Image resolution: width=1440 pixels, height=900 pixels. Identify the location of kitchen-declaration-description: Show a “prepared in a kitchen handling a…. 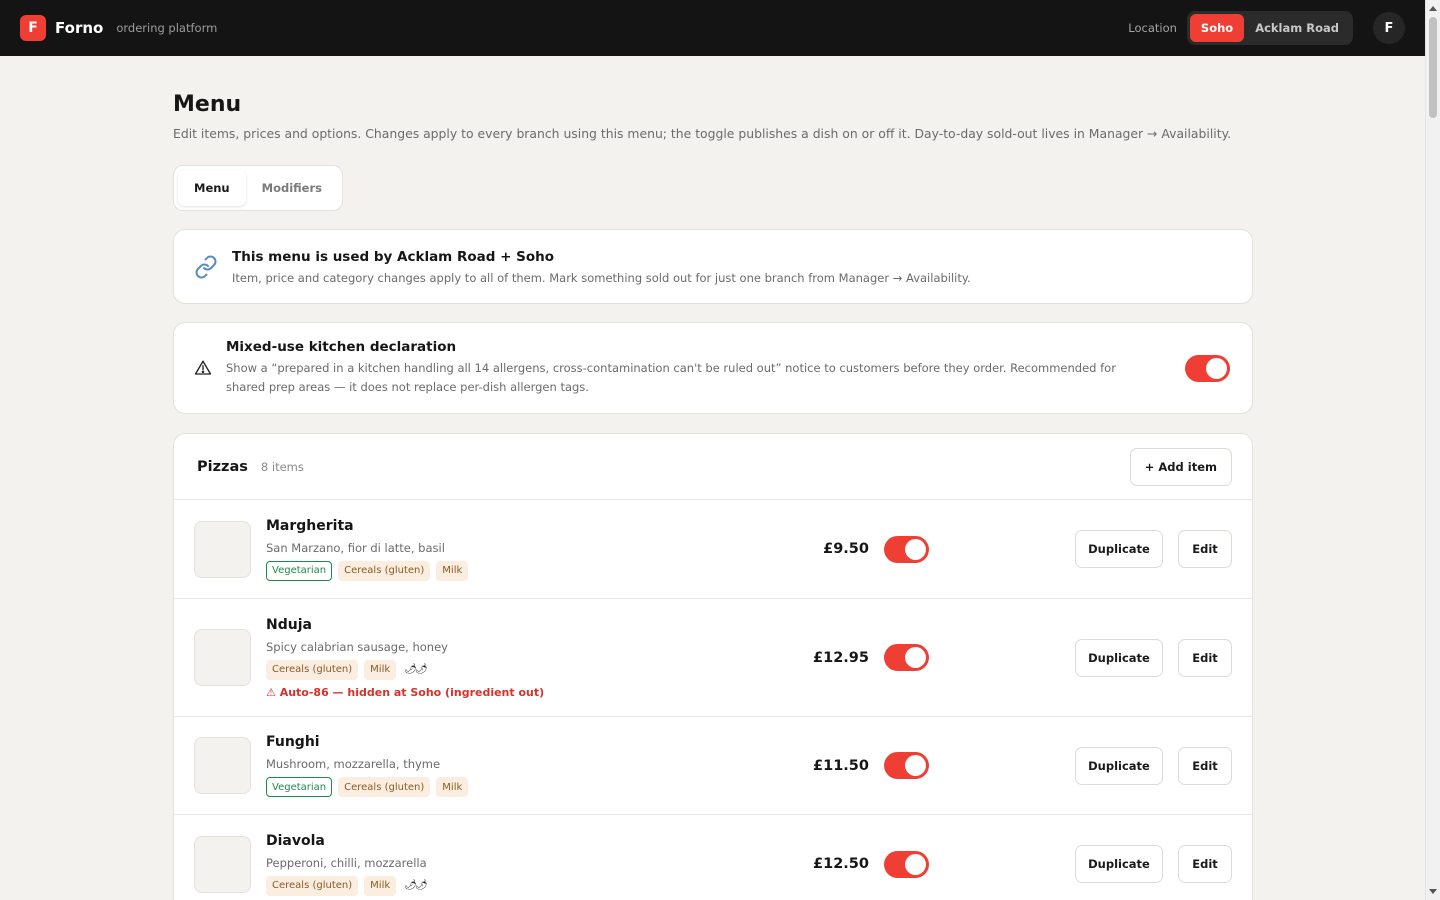
(671, 377).